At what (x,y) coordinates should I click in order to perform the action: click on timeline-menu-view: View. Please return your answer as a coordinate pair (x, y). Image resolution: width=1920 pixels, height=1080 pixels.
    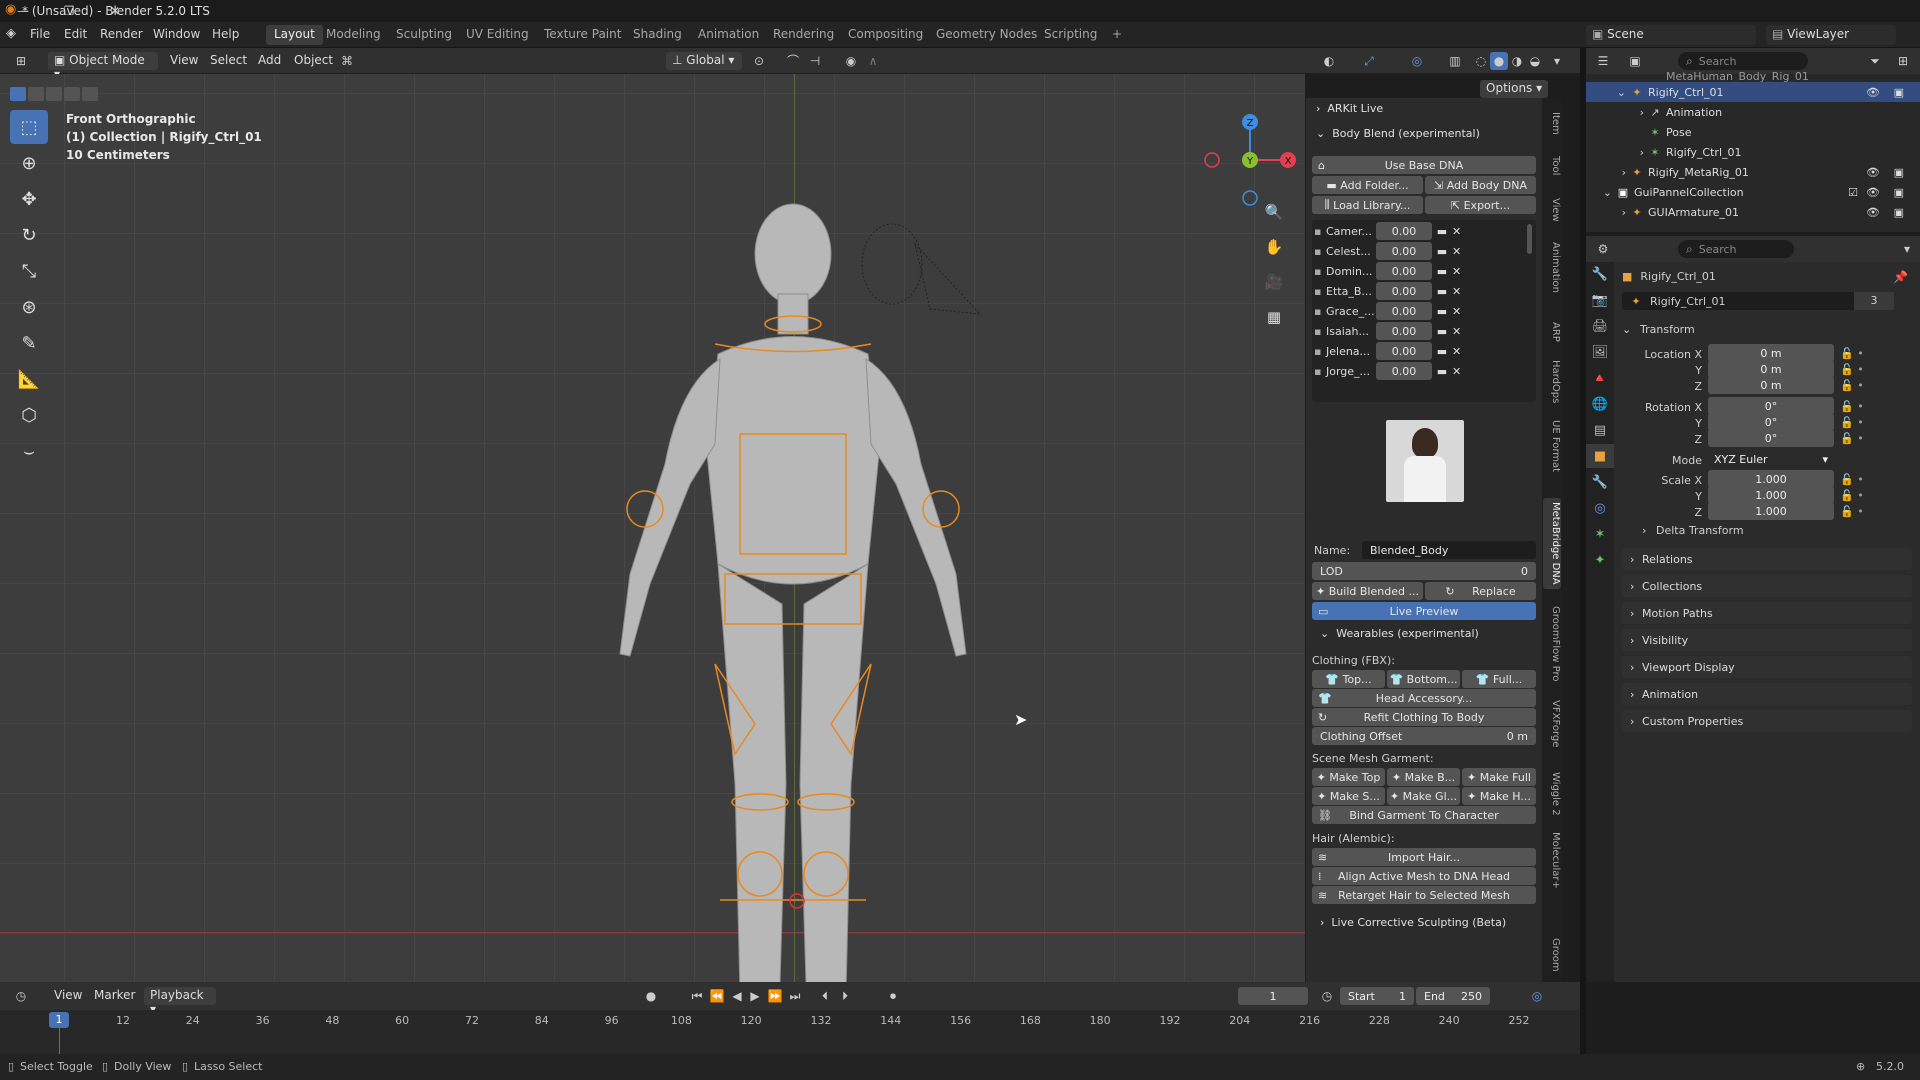
    Looking at the image, I should click on (68, 996).